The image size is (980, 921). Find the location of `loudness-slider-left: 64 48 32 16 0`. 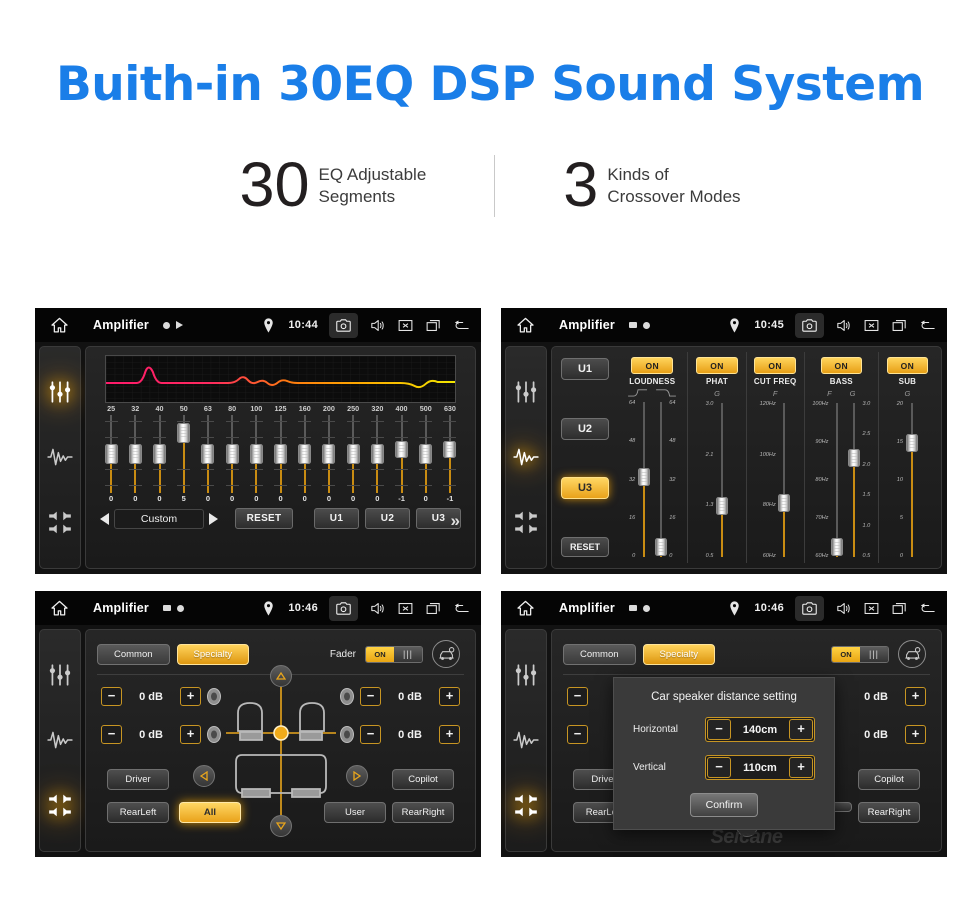

loudness-slider-left: 64 48 32 16 0 is located at coordinates (639, 479).